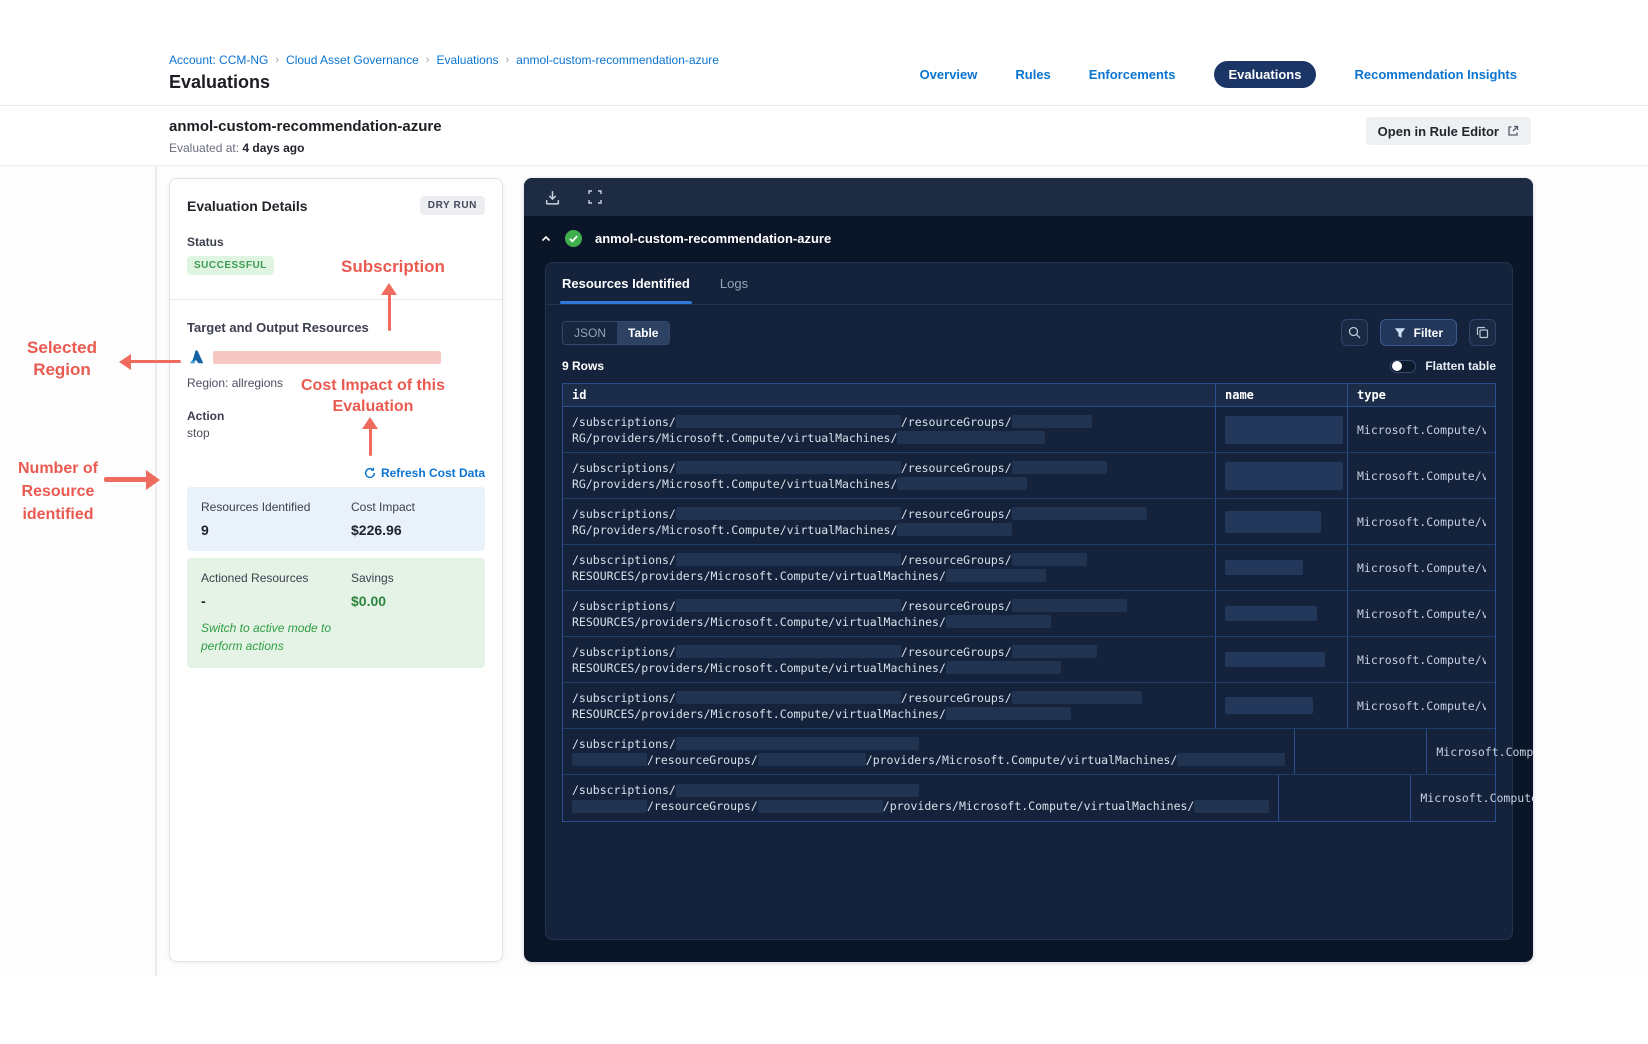  I want to click on evaluated-at: Evaluated at: 4 days ago, so click(236, 148).